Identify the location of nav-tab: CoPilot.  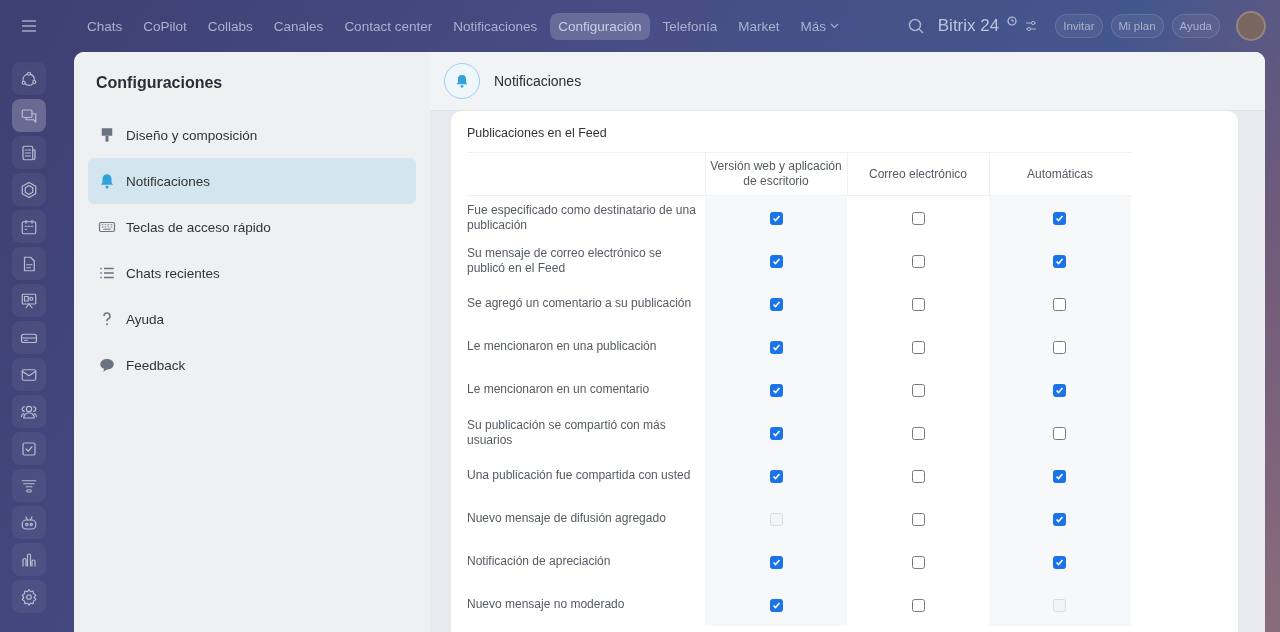
(165, 26).